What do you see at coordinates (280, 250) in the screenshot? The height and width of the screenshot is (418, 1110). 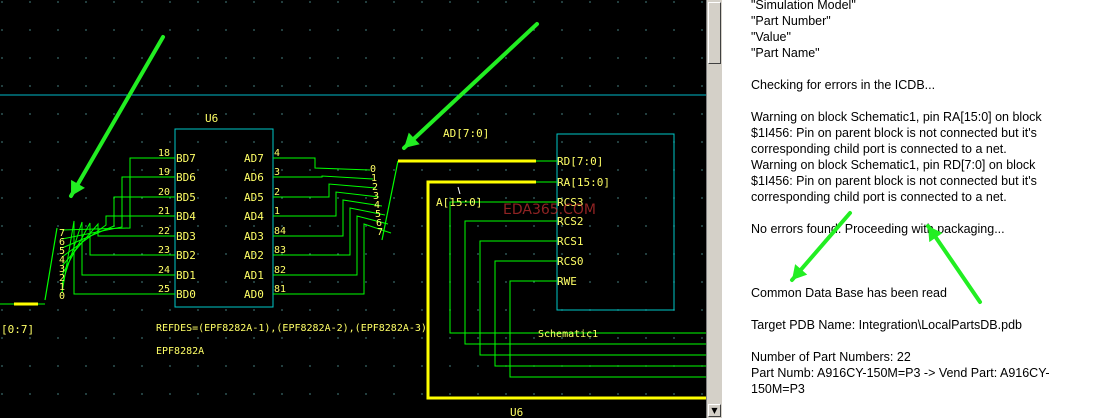 I see `u6-pin-num-83: 83` at bounding box center [280, 250].